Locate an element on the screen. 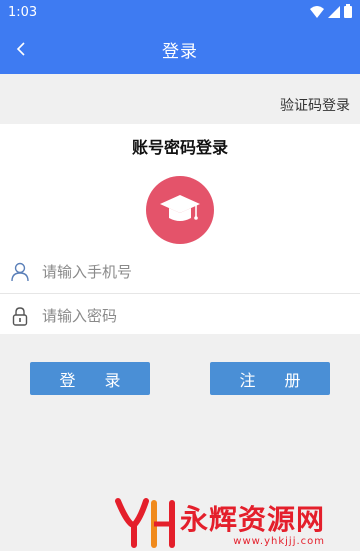 This screenshot has height=551, width=360. status-bar: 1:03 is located at coordinates (180, 12).